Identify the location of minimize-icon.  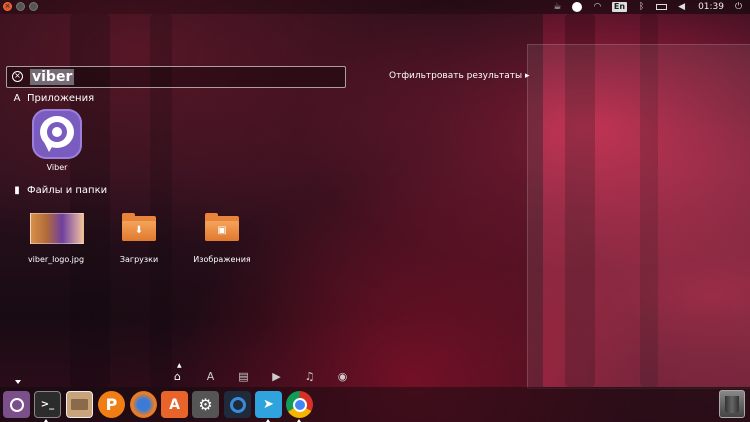
(20, 6).